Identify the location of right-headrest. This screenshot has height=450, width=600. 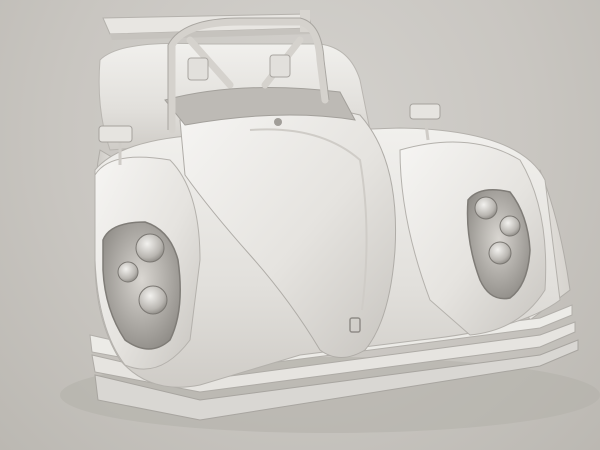
(280, 66).